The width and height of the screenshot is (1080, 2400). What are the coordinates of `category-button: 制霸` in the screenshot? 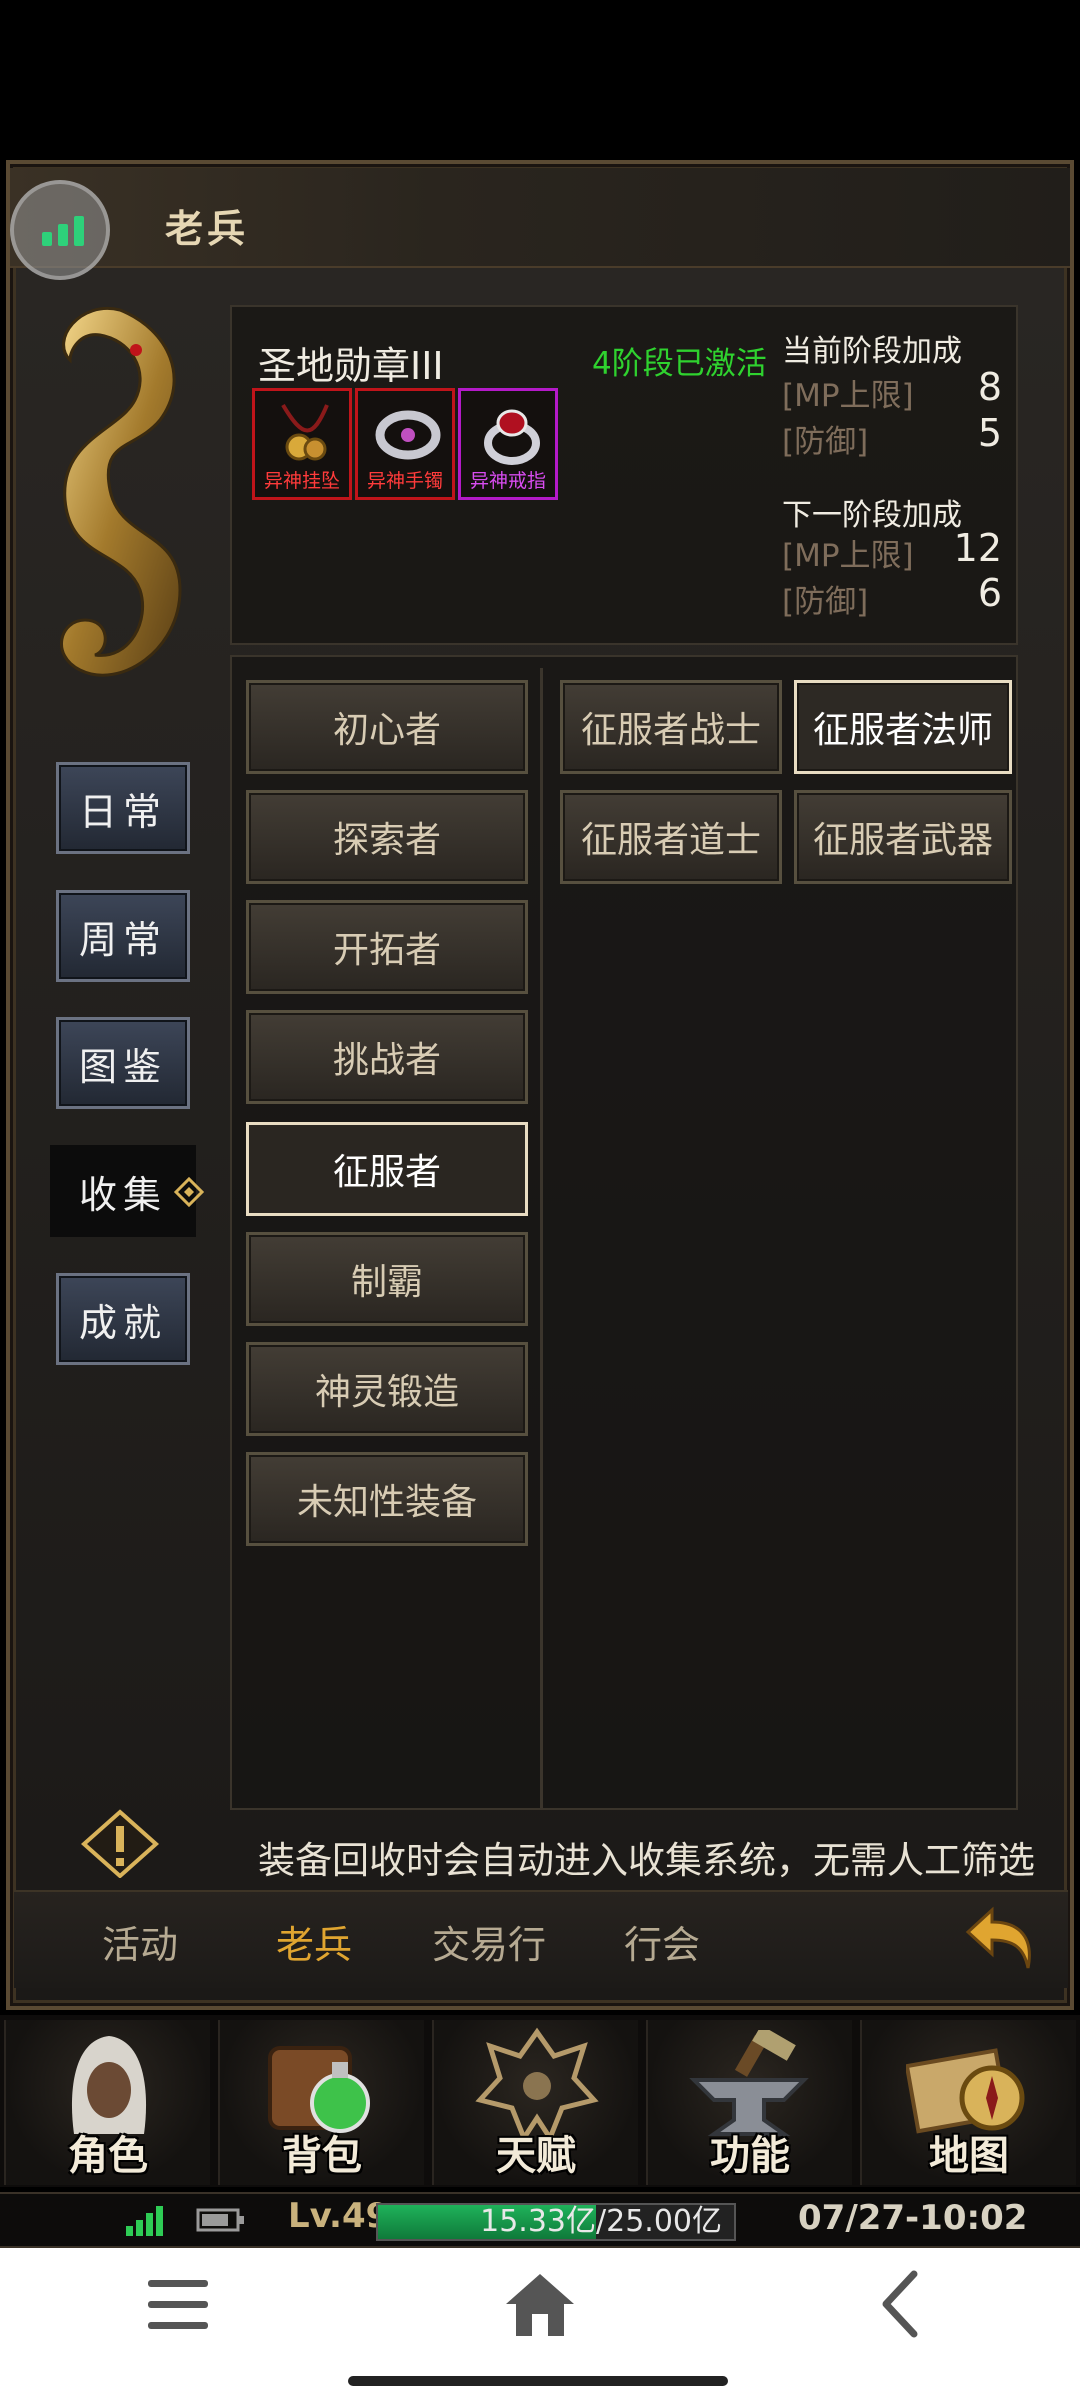 It's located at (387, 1279).